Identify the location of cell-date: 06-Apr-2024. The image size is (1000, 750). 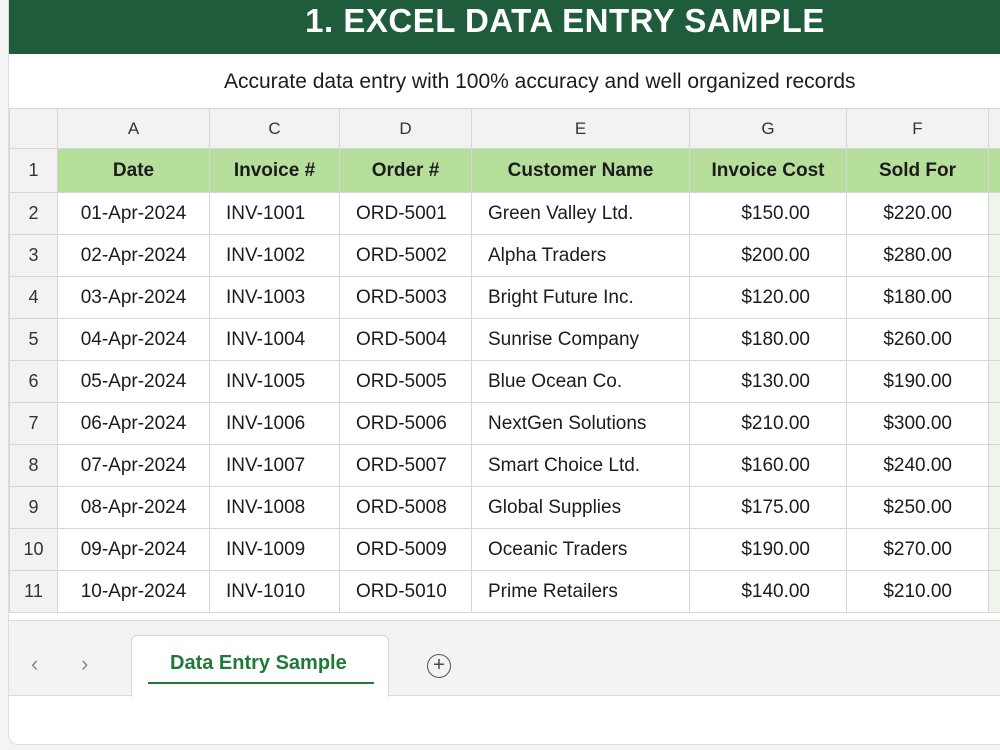
(133, 423).